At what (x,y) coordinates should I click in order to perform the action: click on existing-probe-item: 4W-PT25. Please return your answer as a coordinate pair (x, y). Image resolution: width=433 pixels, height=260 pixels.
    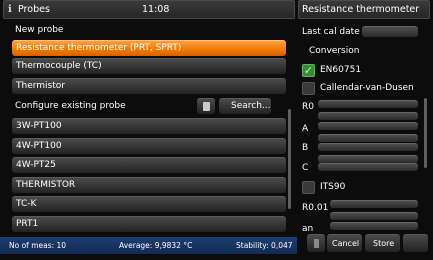
    Looking at the image, I should click on (149, 165).